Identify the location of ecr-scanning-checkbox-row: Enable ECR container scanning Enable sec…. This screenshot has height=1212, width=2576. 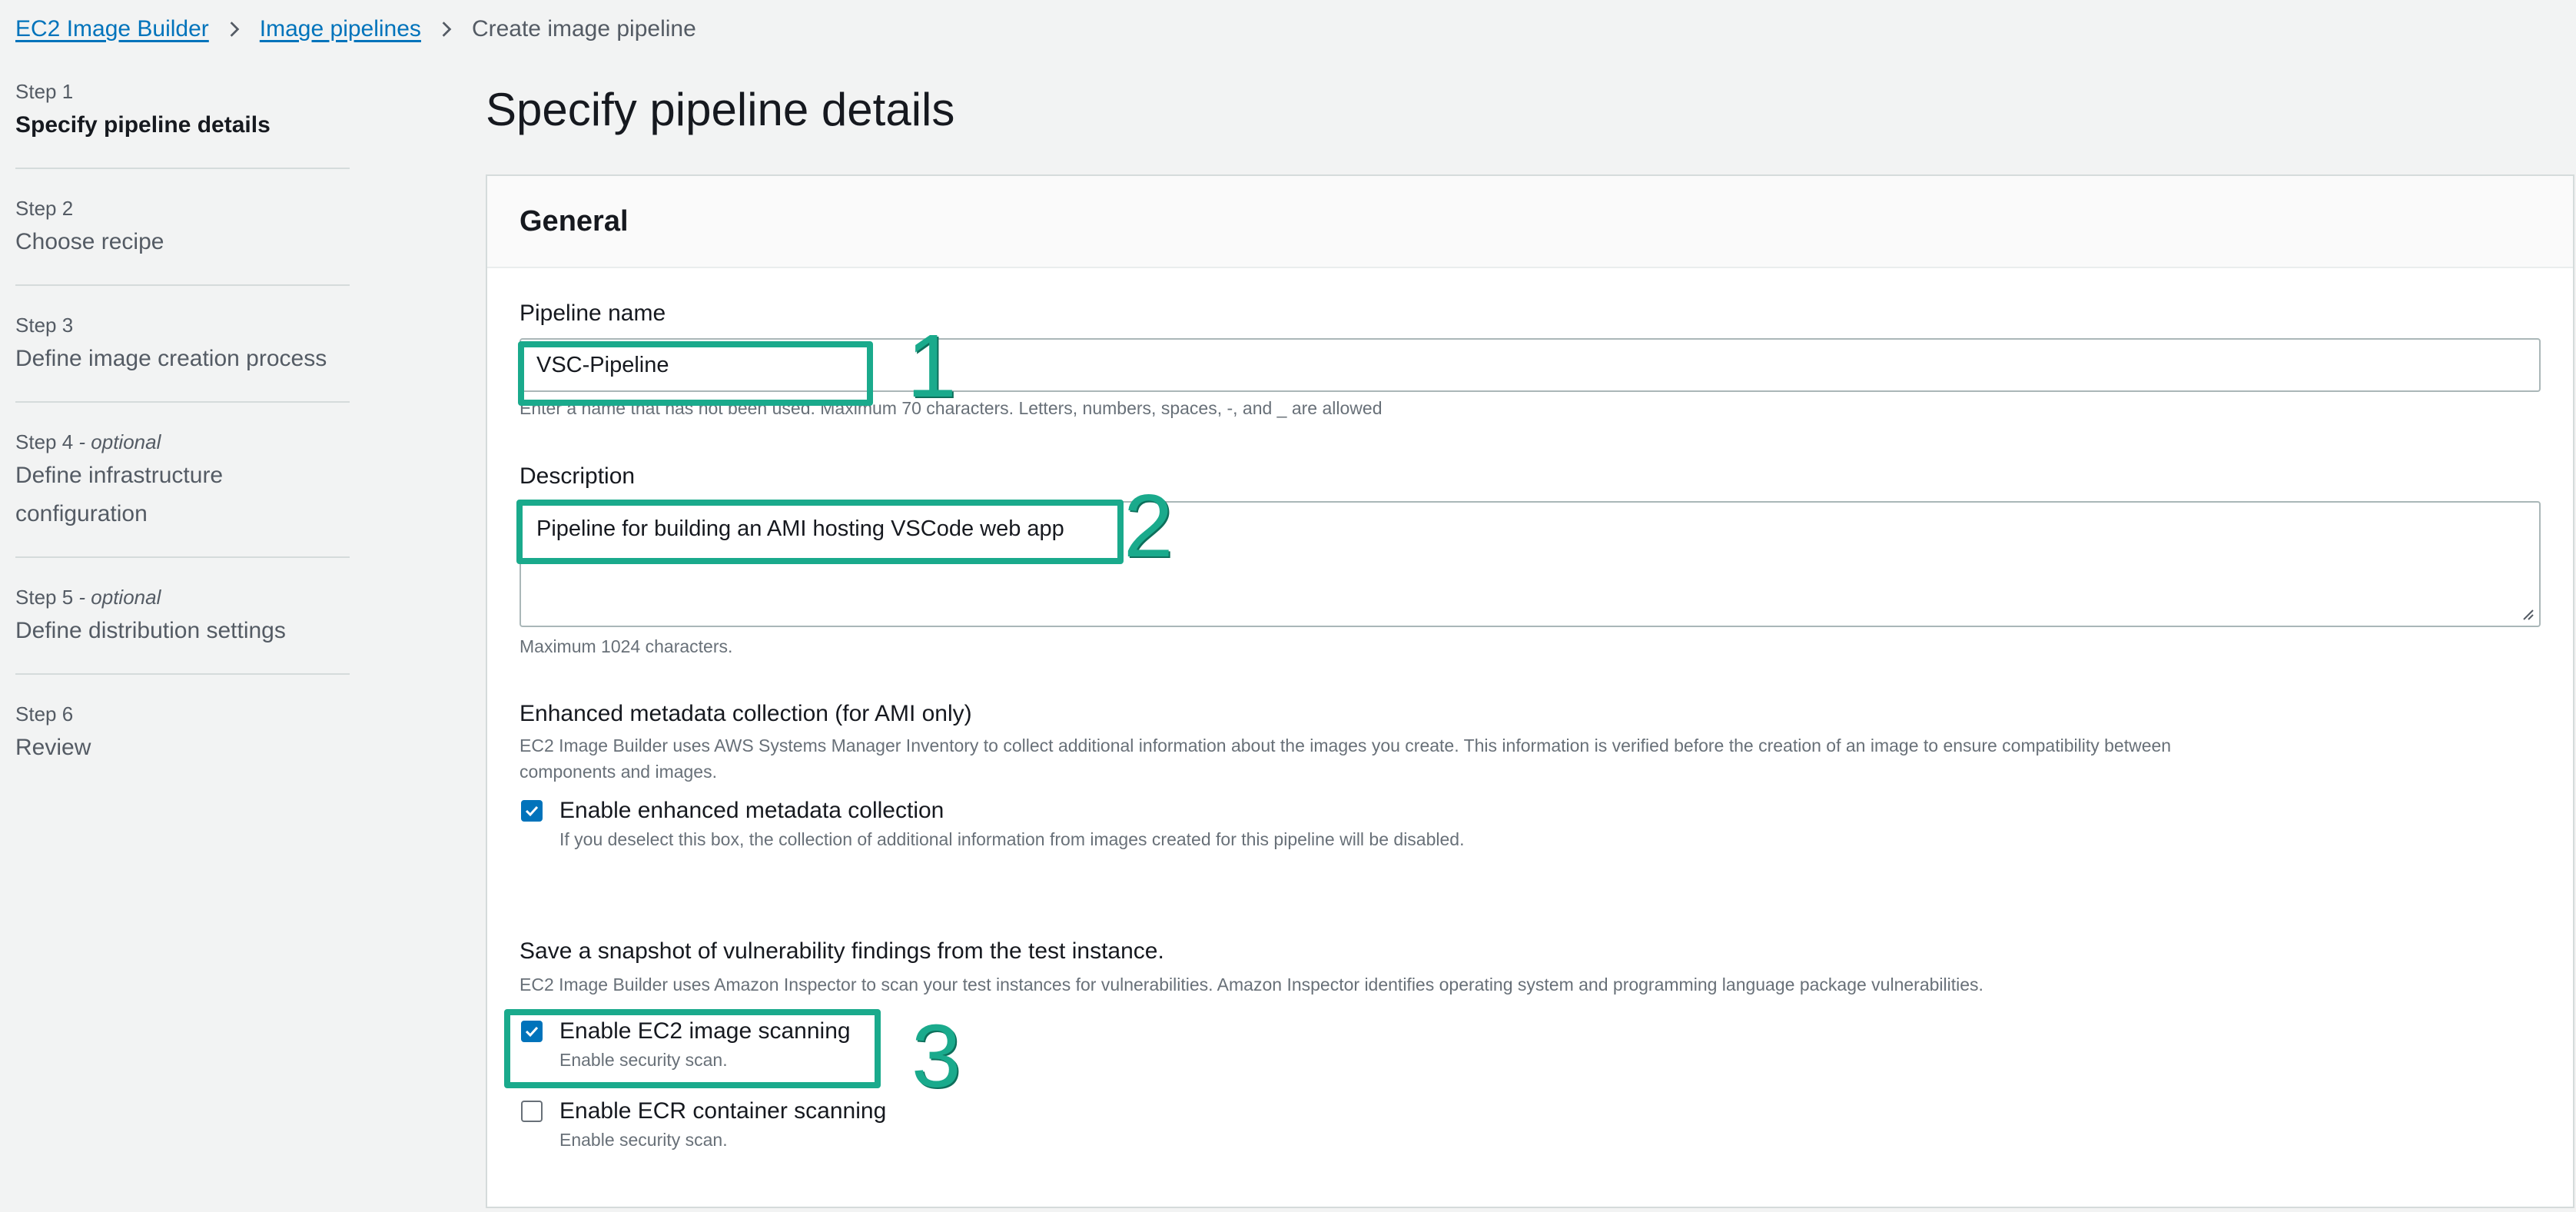
(1531, 1124).